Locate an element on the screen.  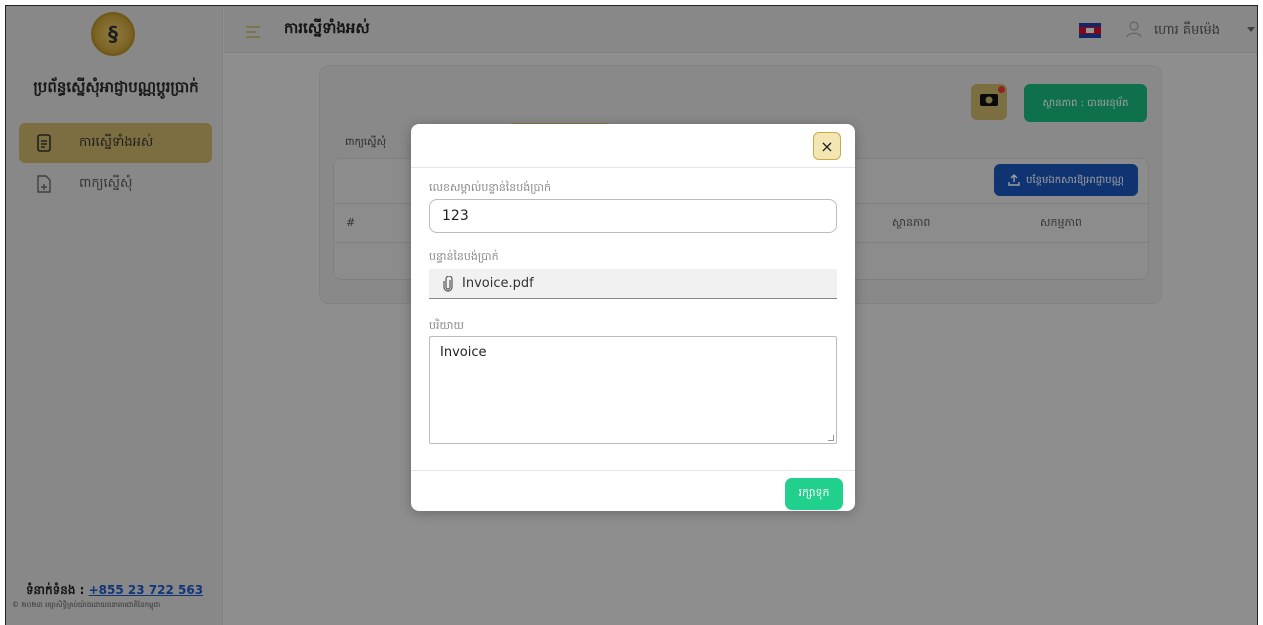
payment-id-input: 123 is located at coordinates (633, 216).